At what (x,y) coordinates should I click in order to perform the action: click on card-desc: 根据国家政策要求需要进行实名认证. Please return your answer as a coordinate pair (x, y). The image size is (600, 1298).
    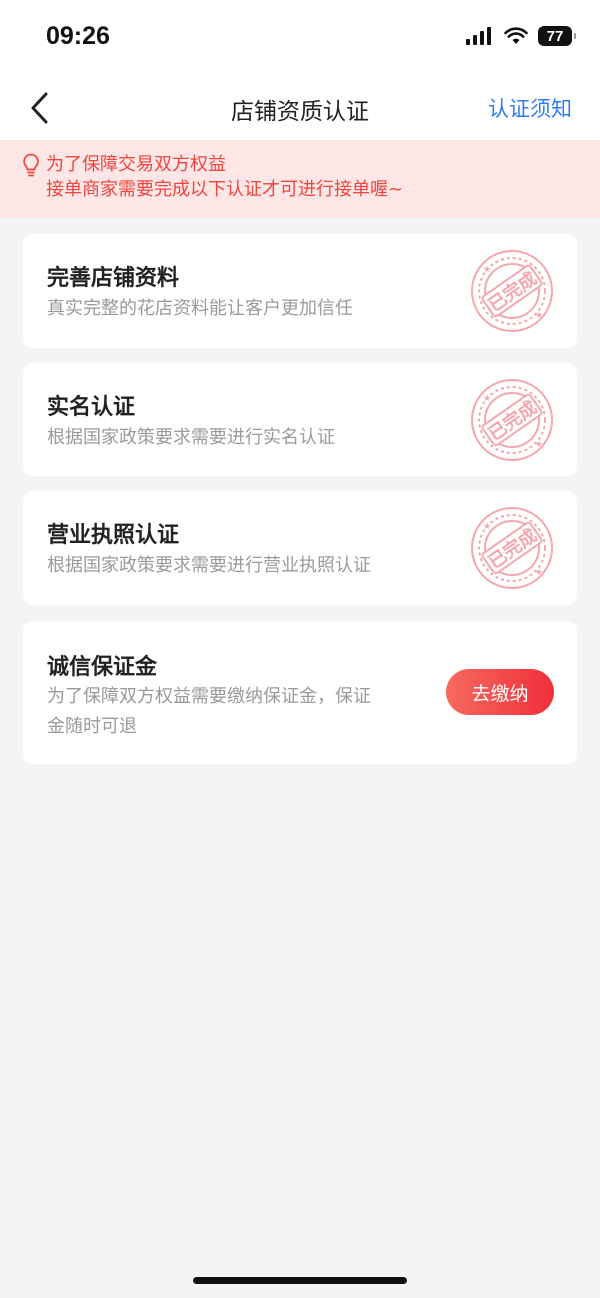
    Looking at the image, I should click on (191, 437).